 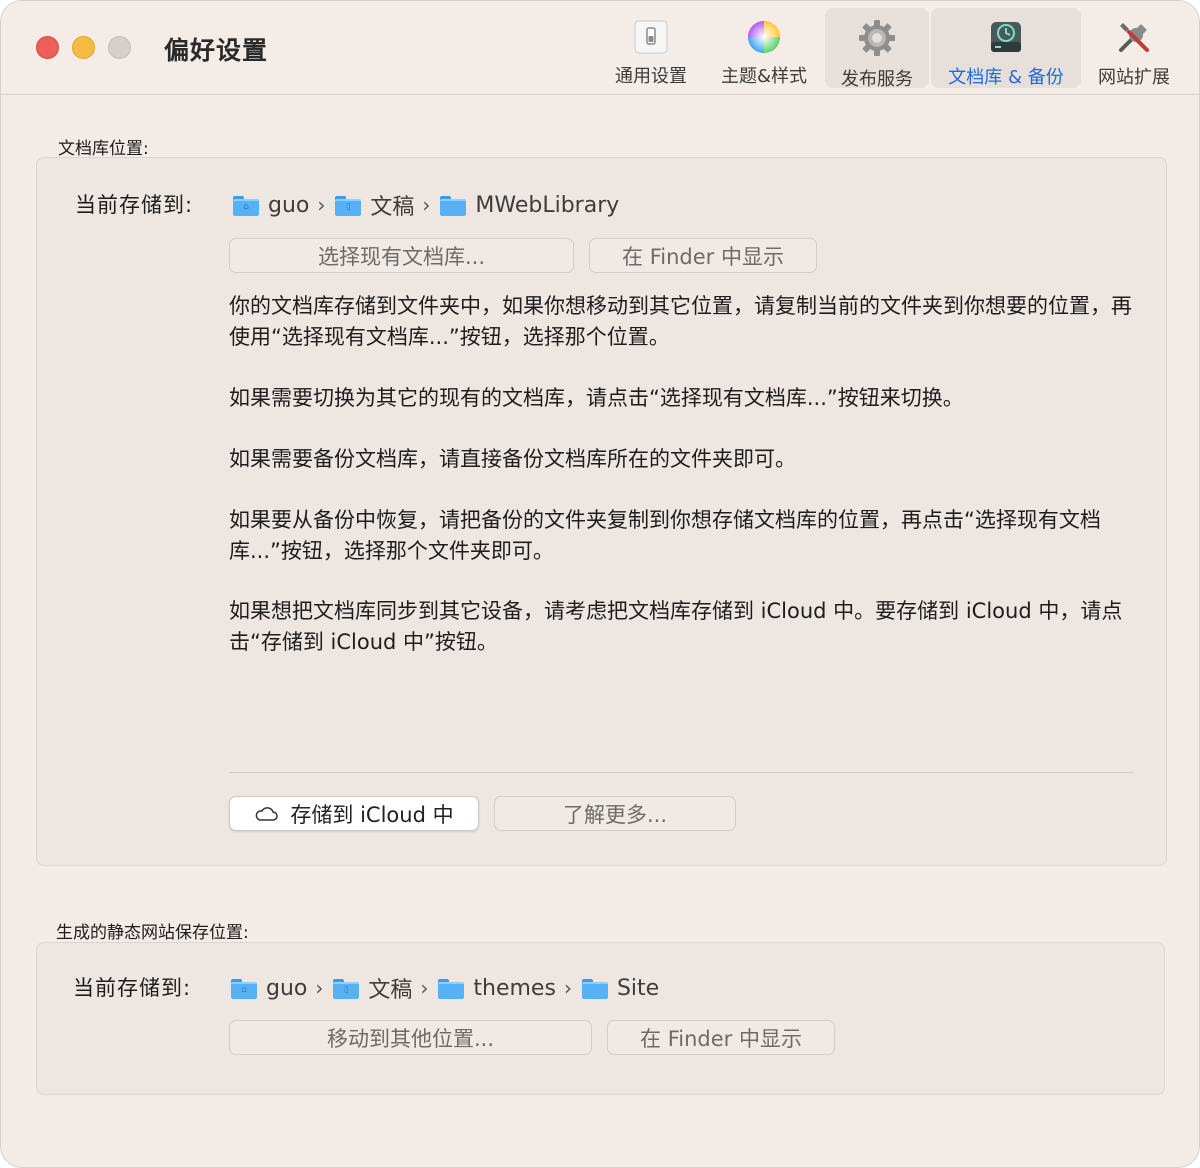 I want to click on store-to-icloud-button: 存储到 iCloud 中, so click(x=354, y=813).